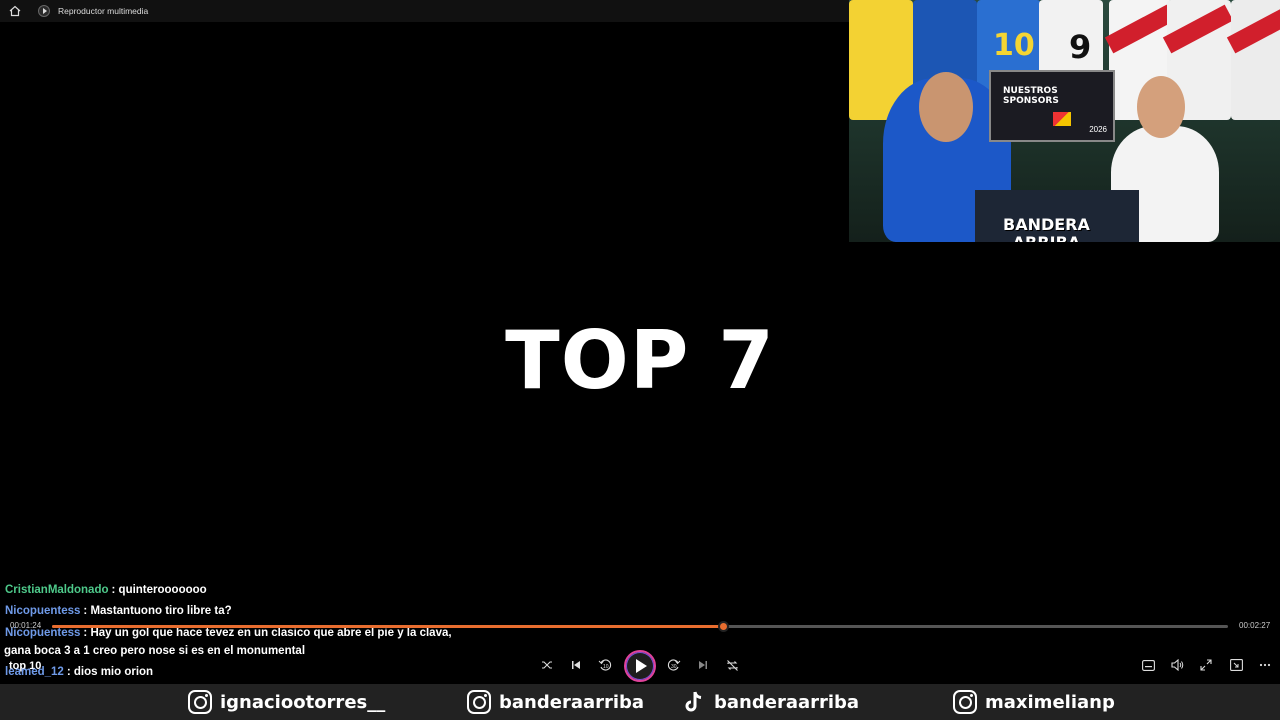 The height and width of the screenshot is (720, 1280). What do you see at coordinates (1148, 665) in the screenshot?
I see `captions-icon` at bounding box center [1148, 665].